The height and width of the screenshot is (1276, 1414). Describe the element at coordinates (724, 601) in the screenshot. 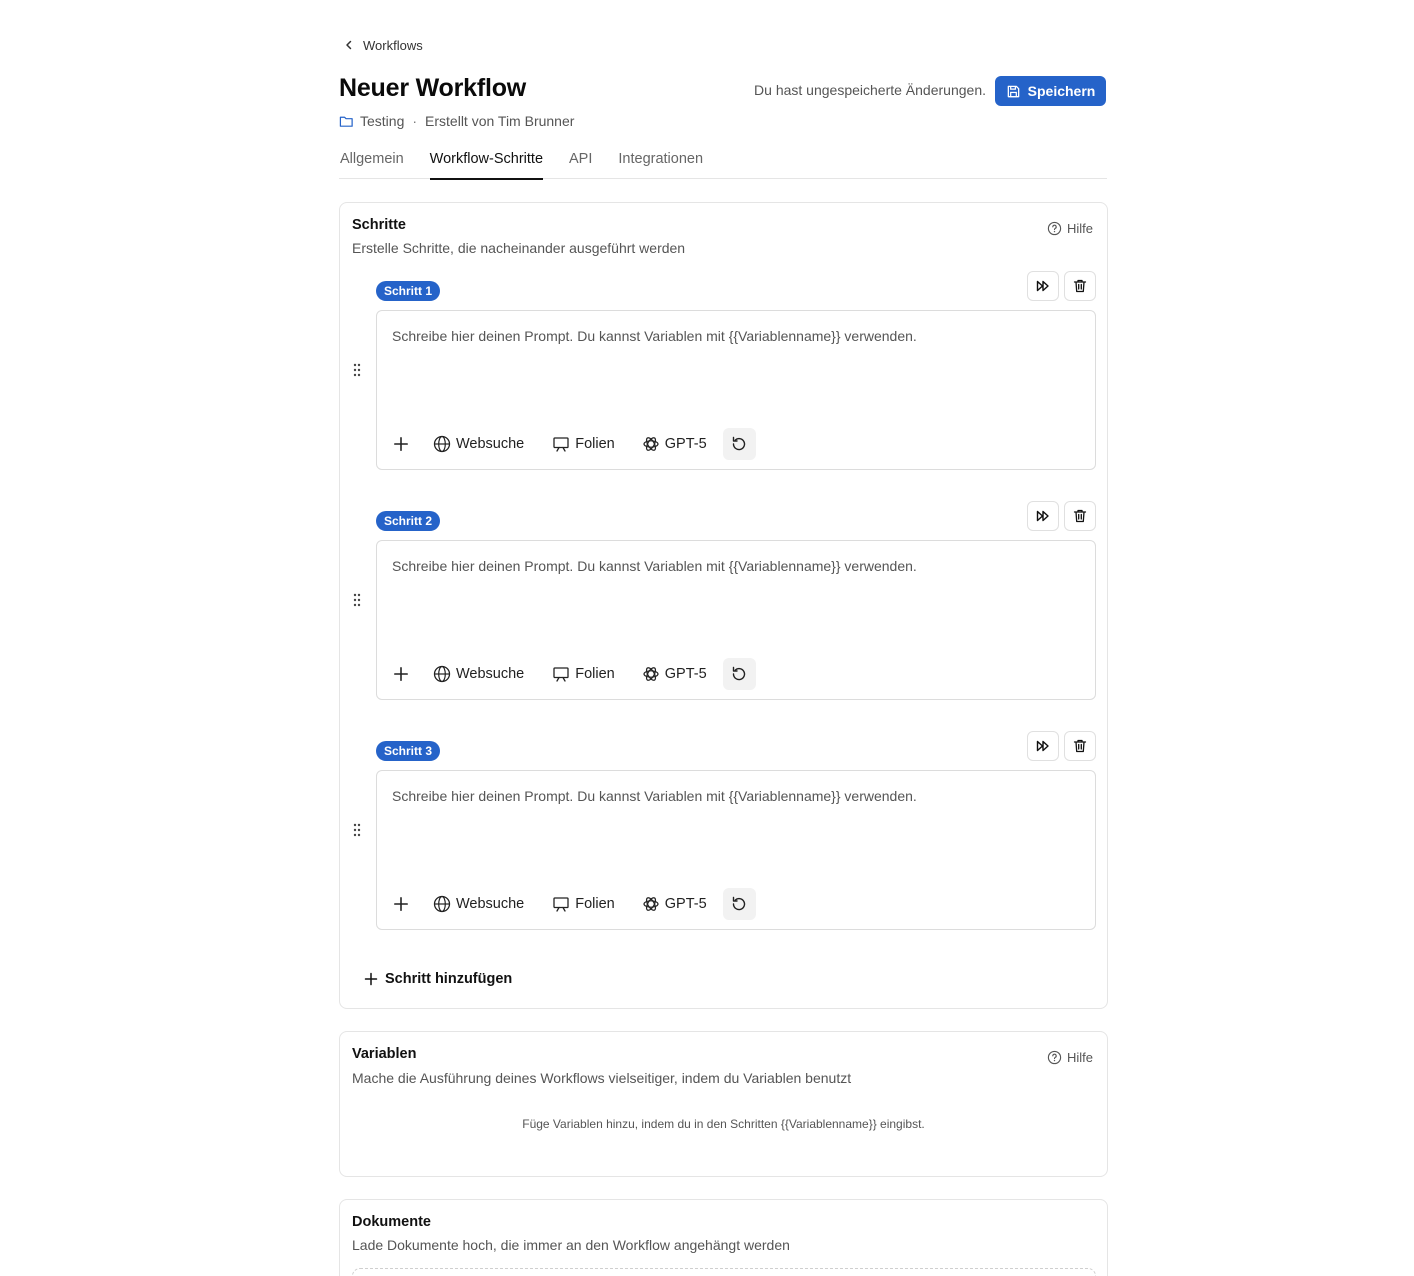

I see `step-2: Schritt 2 Websuche` at that location.